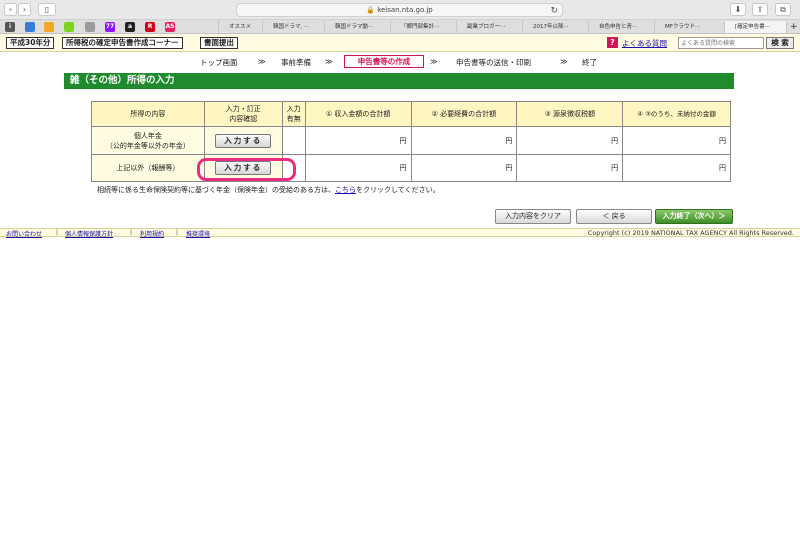 The height and width of the screenshot is (540, 800). Describe the element at coordinates (293, 140) in the screenshot. I see `entered-cell` at that location.